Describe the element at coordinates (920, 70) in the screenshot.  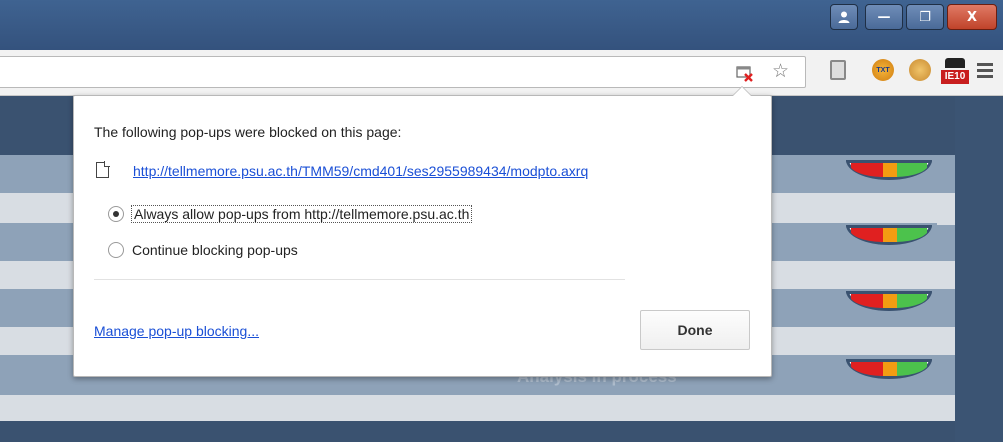
I see `extension-cookie-icon` at that location.